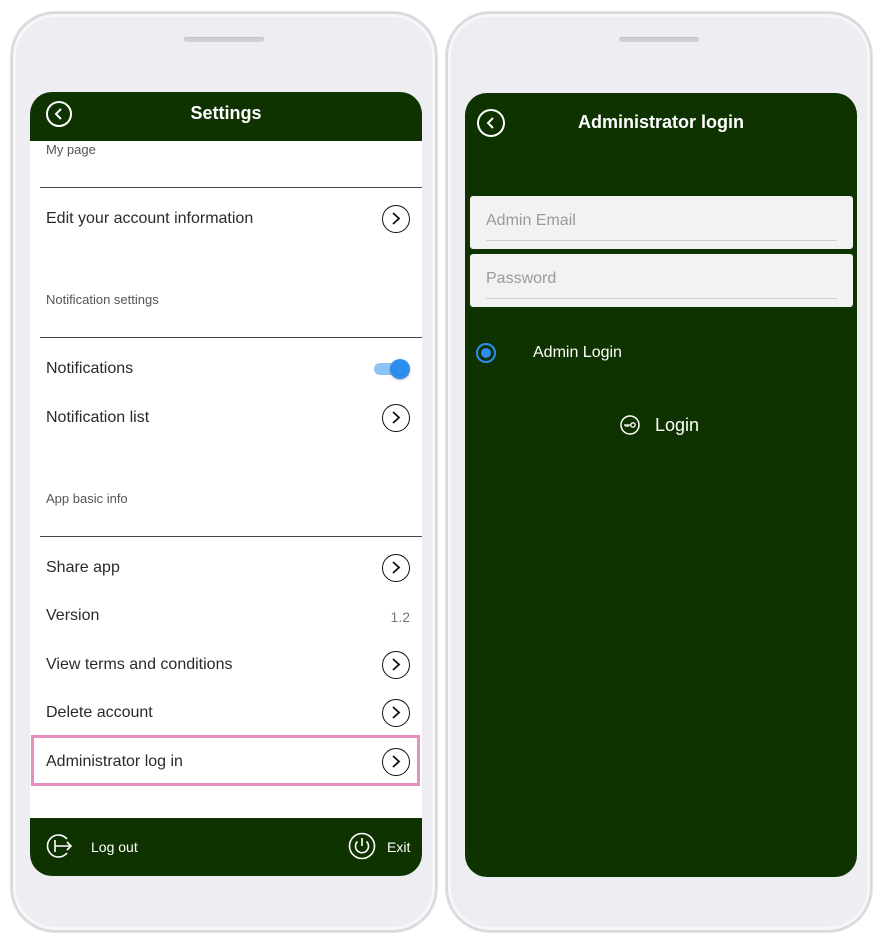  I want to click on bottom-bar: Log out Exit, so click(226, 847).